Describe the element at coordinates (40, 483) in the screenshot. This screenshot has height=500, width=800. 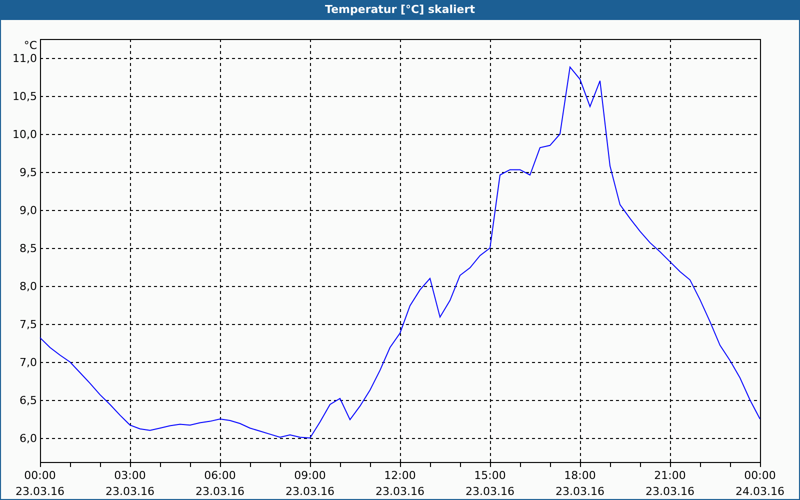
I see `x-tick-label: 00:00 23.03.16` at that location.